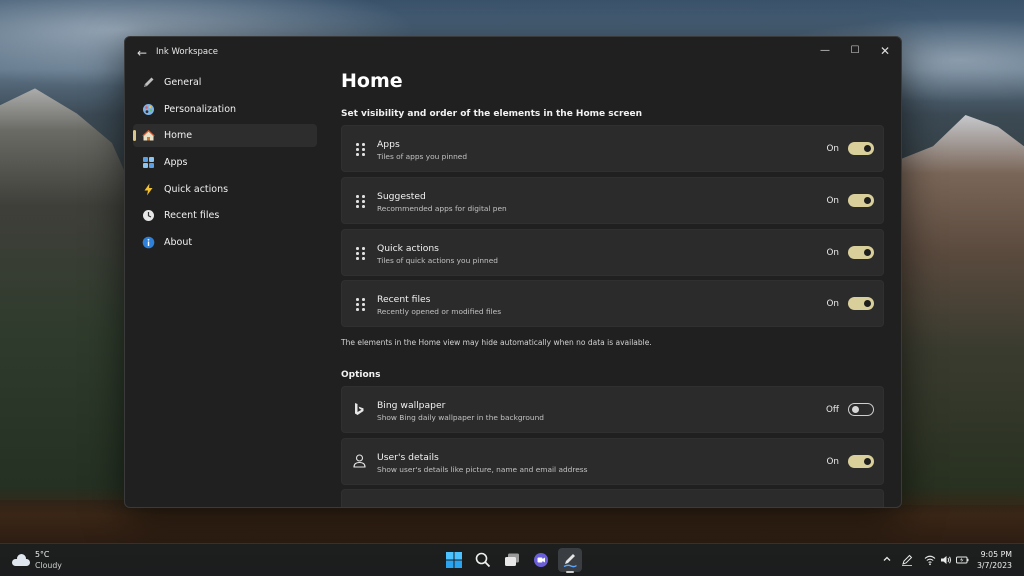 The width and height of the screenshot is (1024, 576). What do you see at coordinates (959, 310) in the screenshot?
I see `wallpaper-mountain-right` at bounding box center [959, 310].